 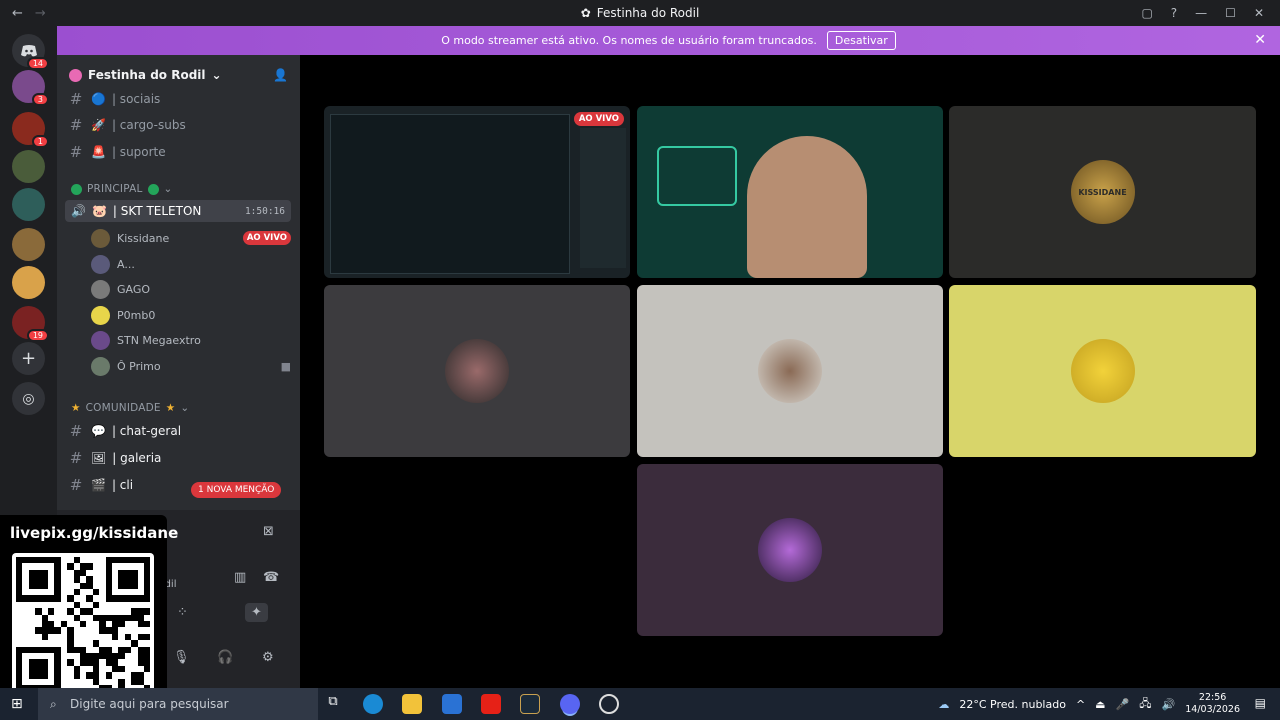 I want to click on green-circle-icon, so click(x=153, y=189).